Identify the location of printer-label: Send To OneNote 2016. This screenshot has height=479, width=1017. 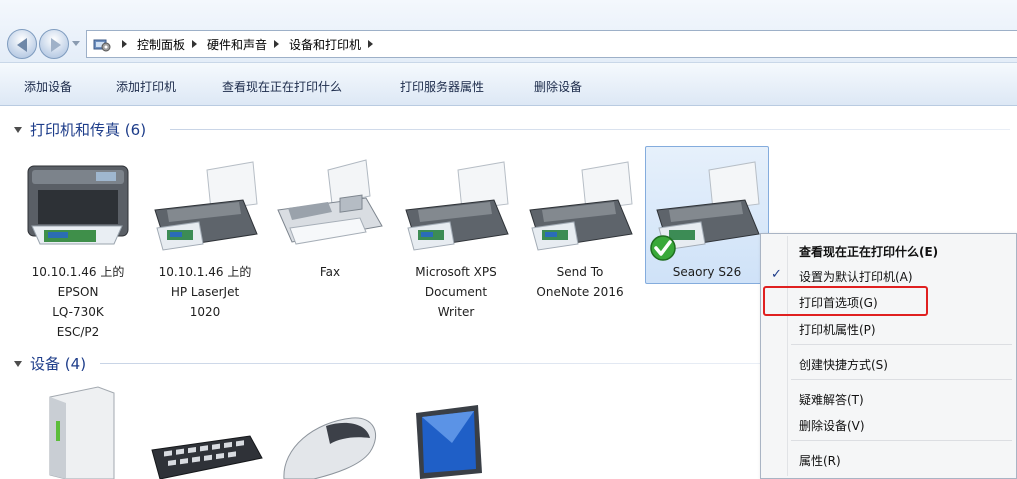
(580, 282).